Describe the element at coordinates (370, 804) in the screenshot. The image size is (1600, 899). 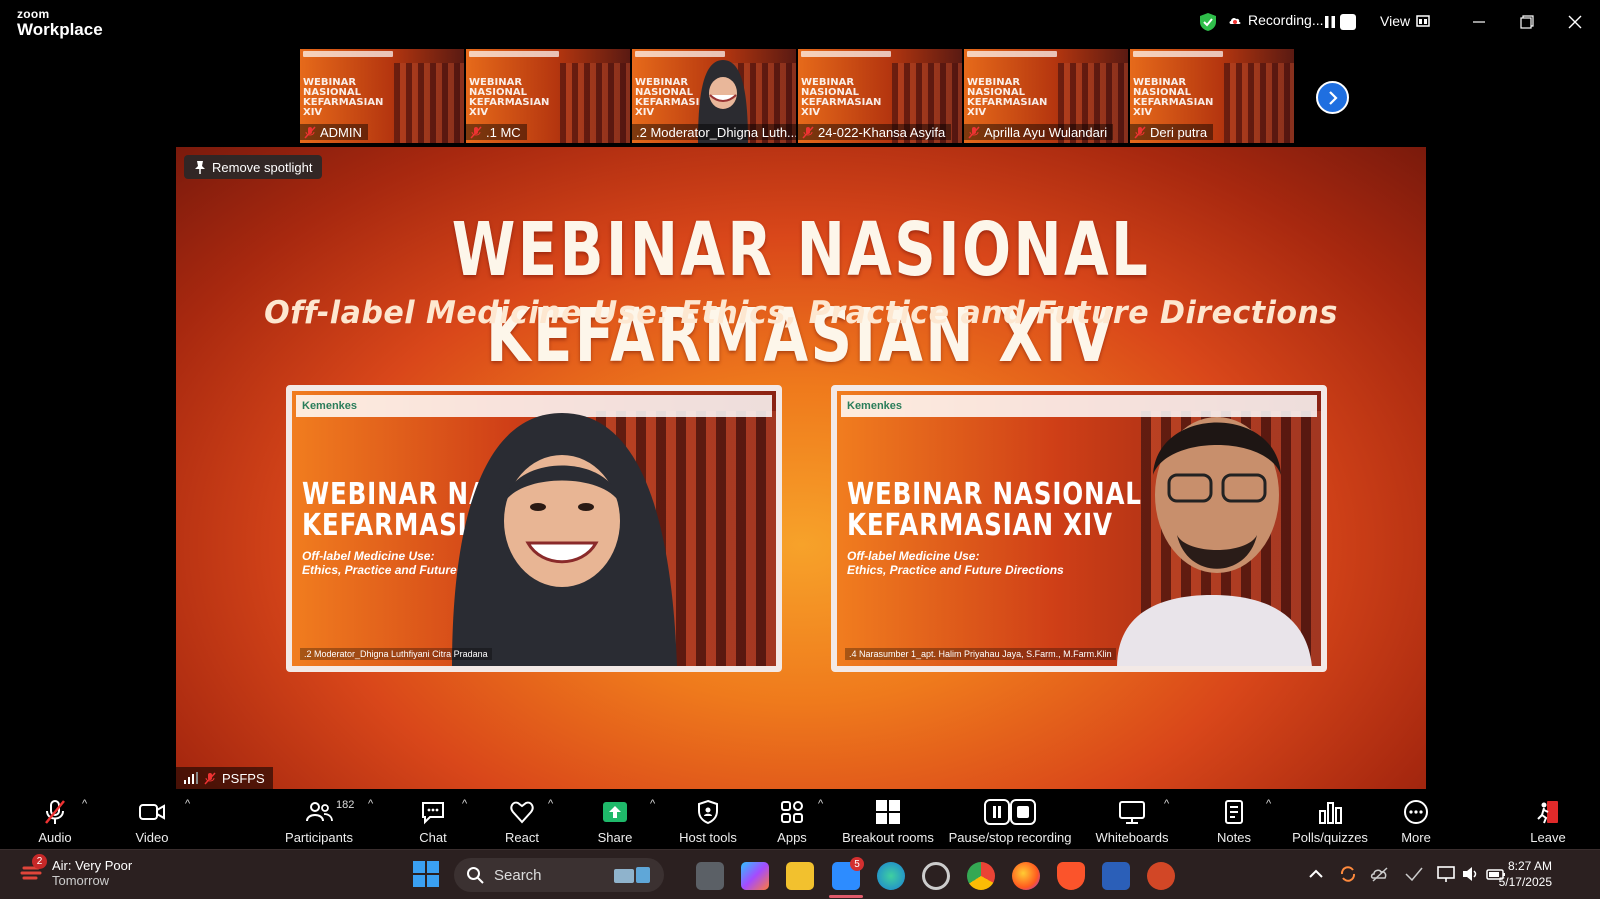
I see `participants-options-caret: ^` at that location.